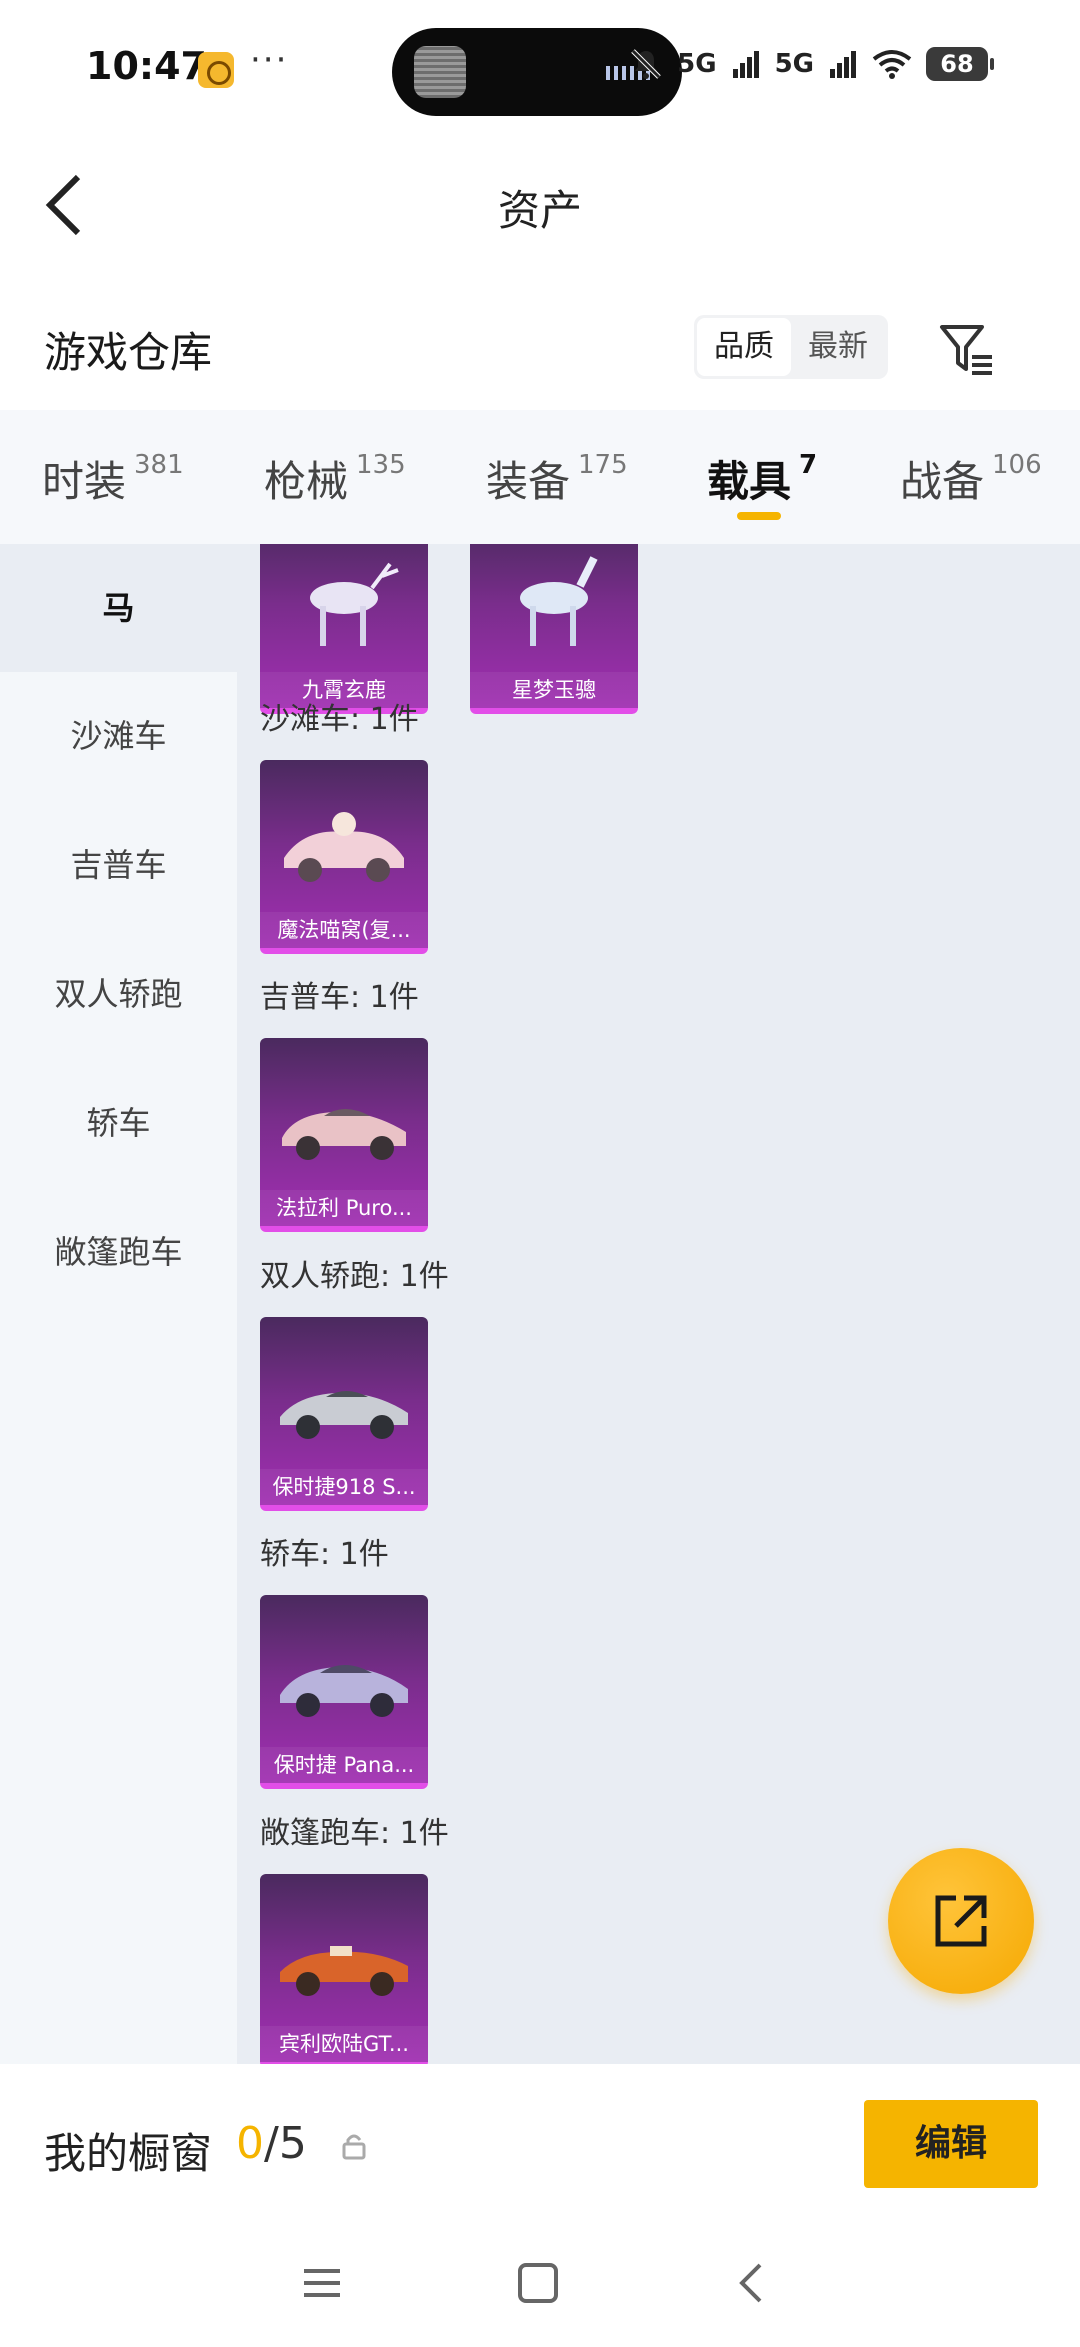  I want to click on showcase-total: /5, so click(285, 2143).